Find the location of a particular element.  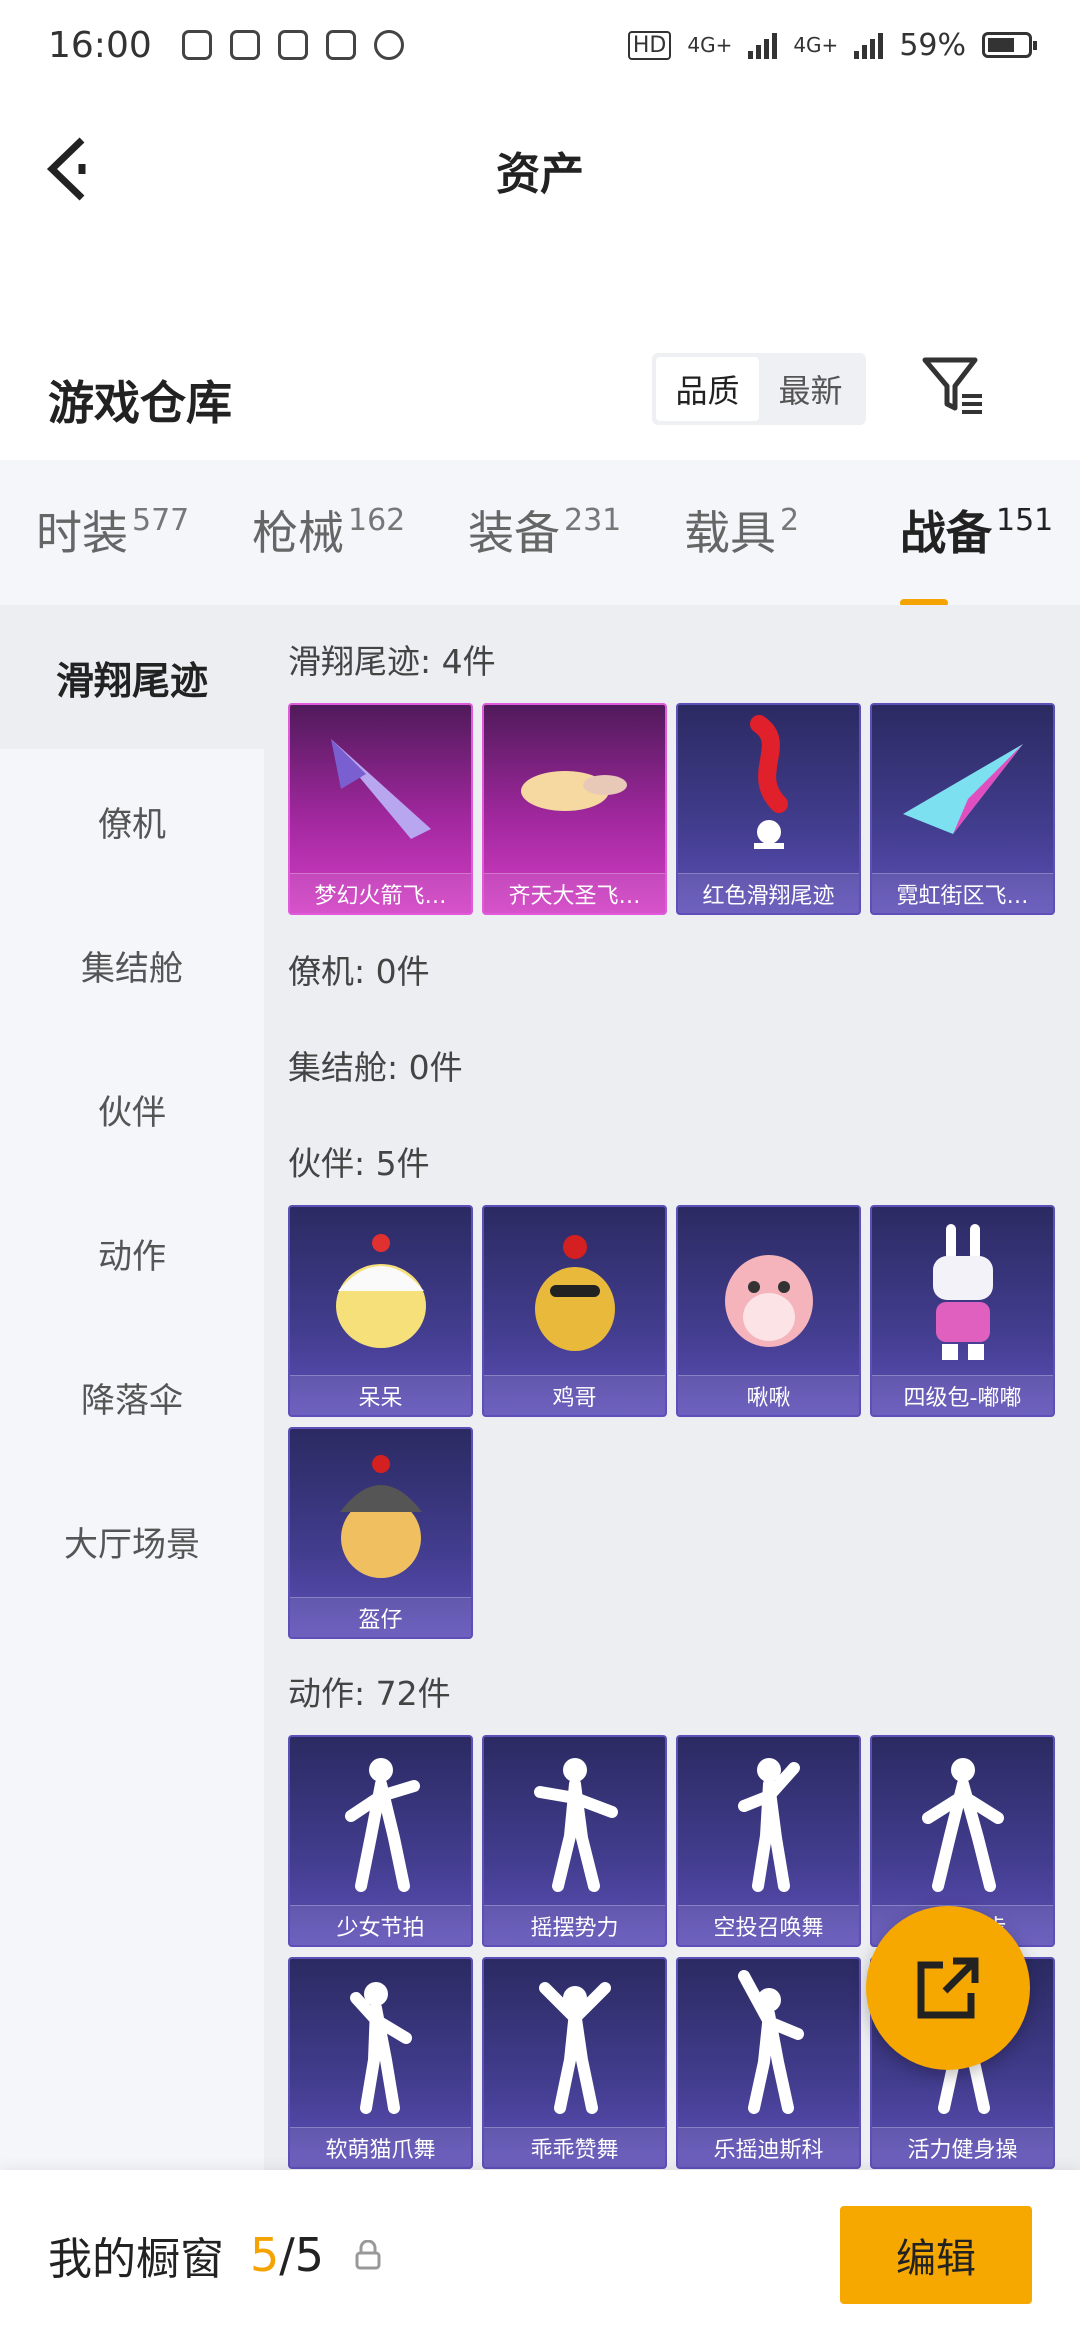

warehouse-title: 游戏仓库 is located at coordinates (140, 403).